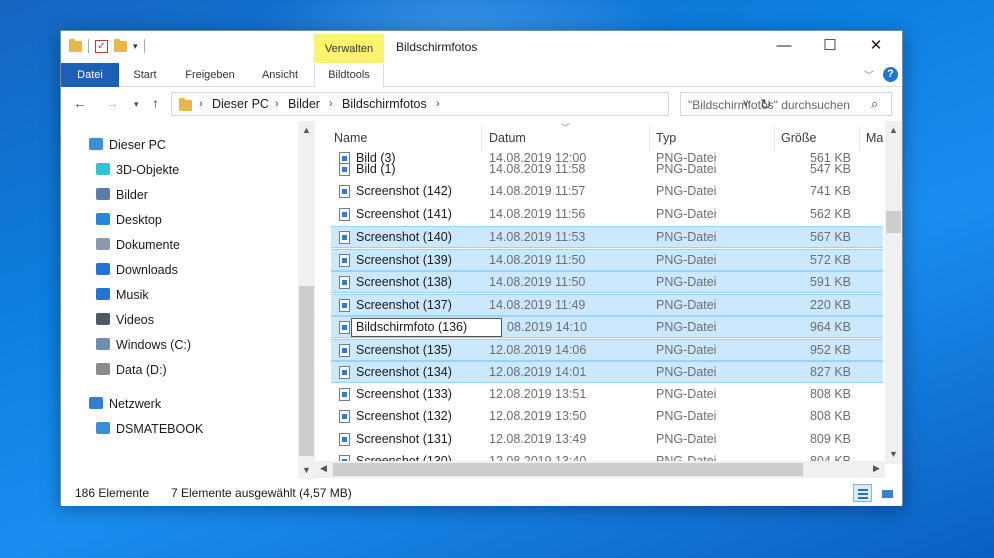  Describe the element at coordinates (131, 370) in the screenshot. I see `nav-item-data-d: Data (D:)` at that location.